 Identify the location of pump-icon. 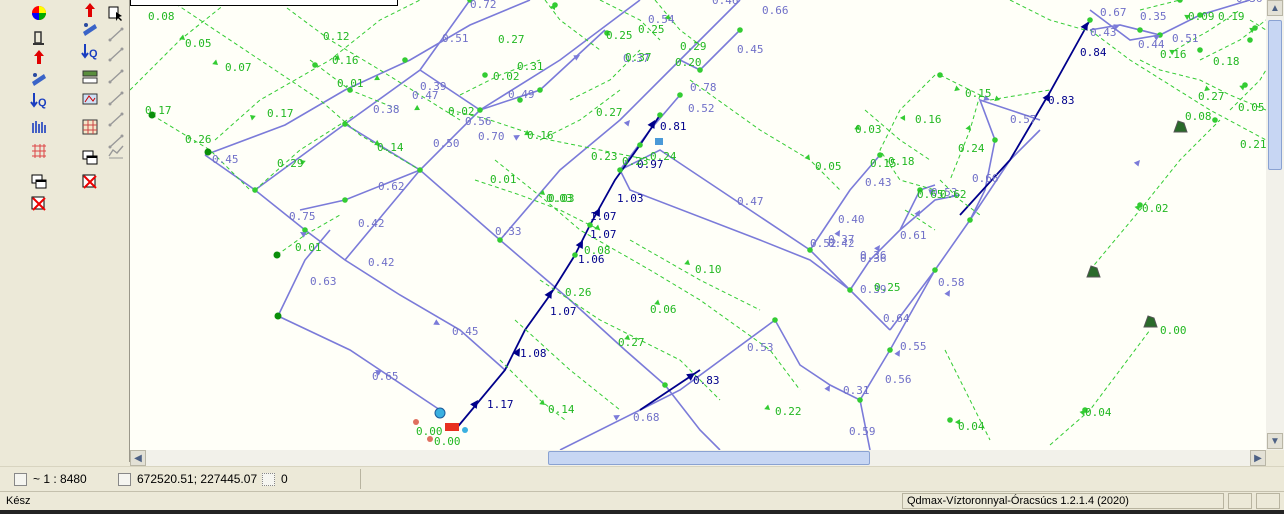
(39, 57).